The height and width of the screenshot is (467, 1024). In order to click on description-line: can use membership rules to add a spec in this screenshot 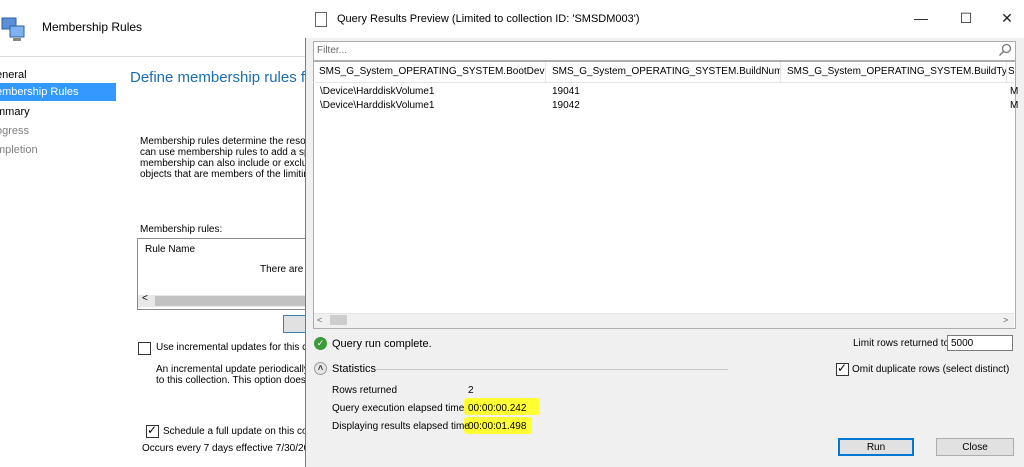, I will do `click(230, 152)`.